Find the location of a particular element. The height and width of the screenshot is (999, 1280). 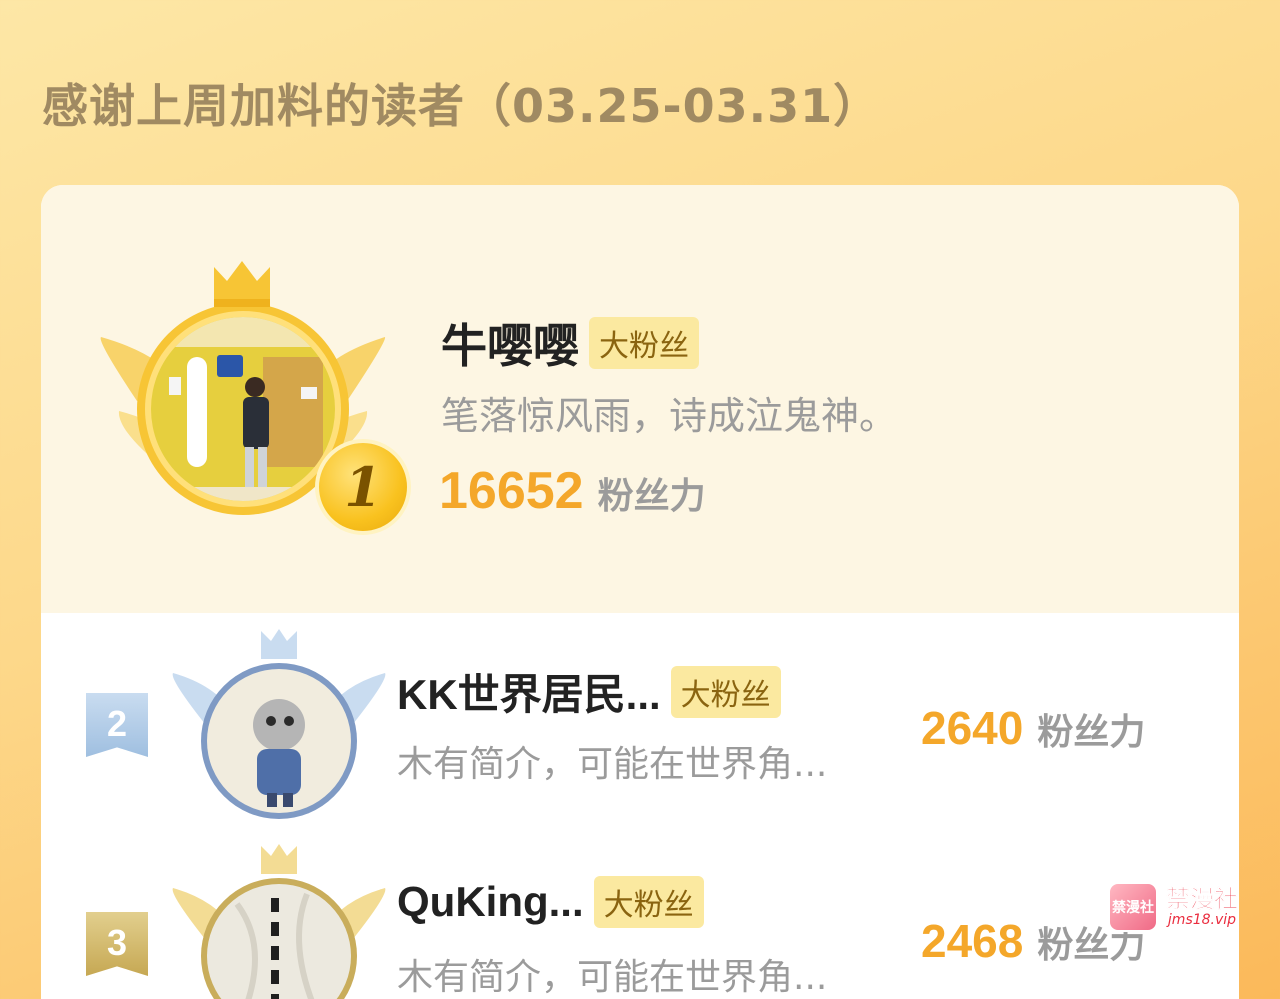

reader-2-score-unit: 粉丝力 is located at coordinates (1091, 732).